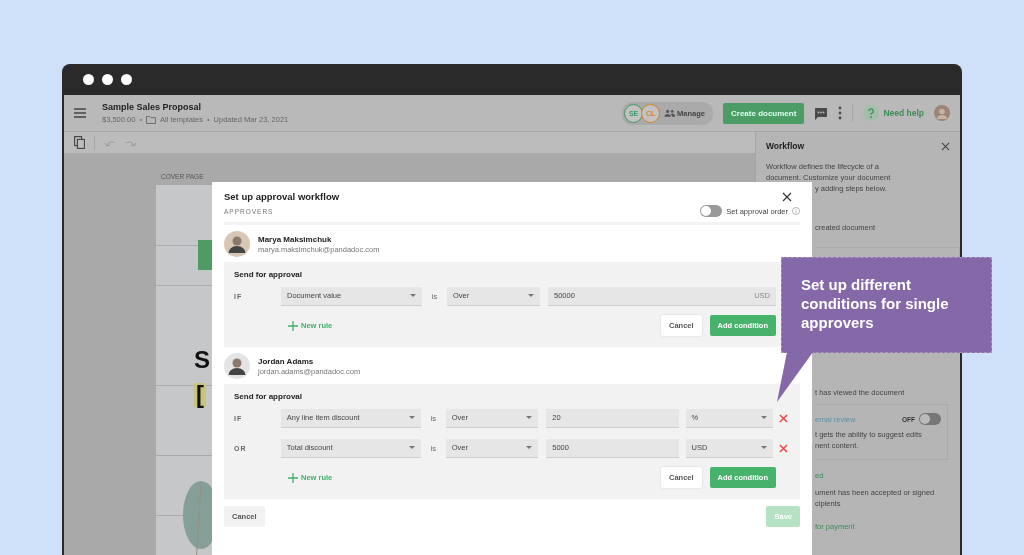 This screenshot has width=1024, height=555. I want to click on document-title: Sample Sales Proposal, so click(152, 107).